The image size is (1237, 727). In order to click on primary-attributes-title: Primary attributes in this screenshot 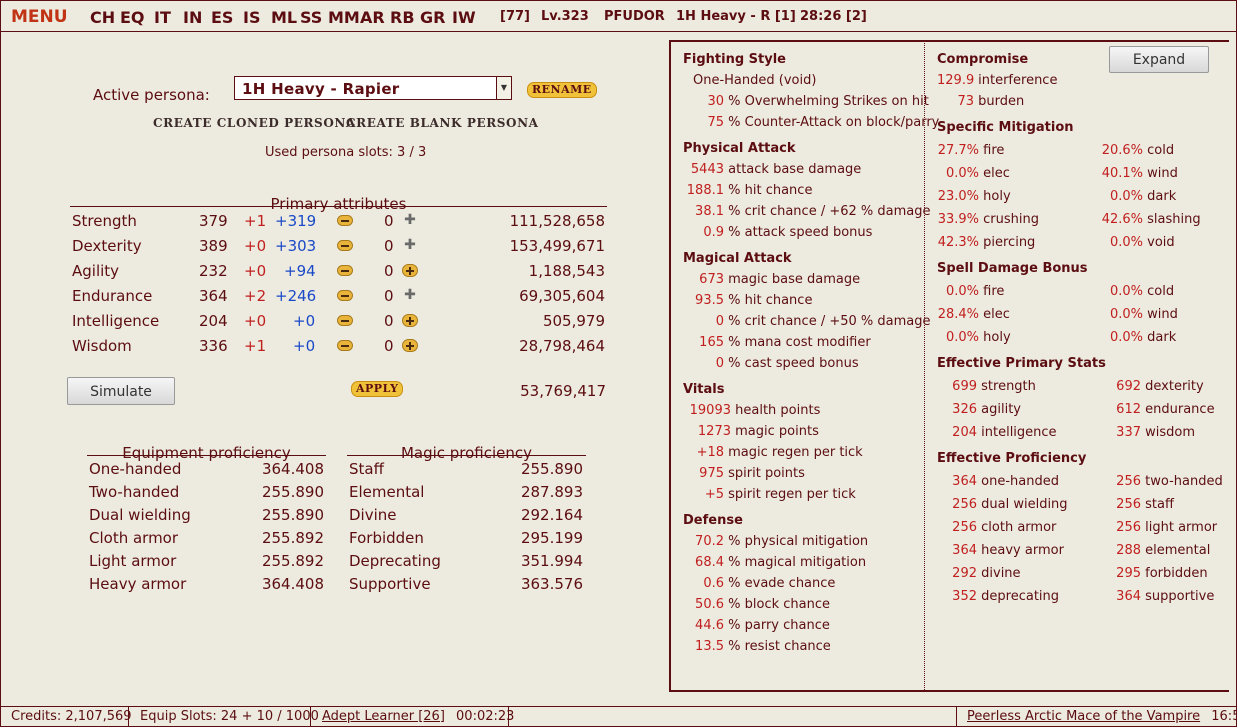, I will do `click(338, 204)`.